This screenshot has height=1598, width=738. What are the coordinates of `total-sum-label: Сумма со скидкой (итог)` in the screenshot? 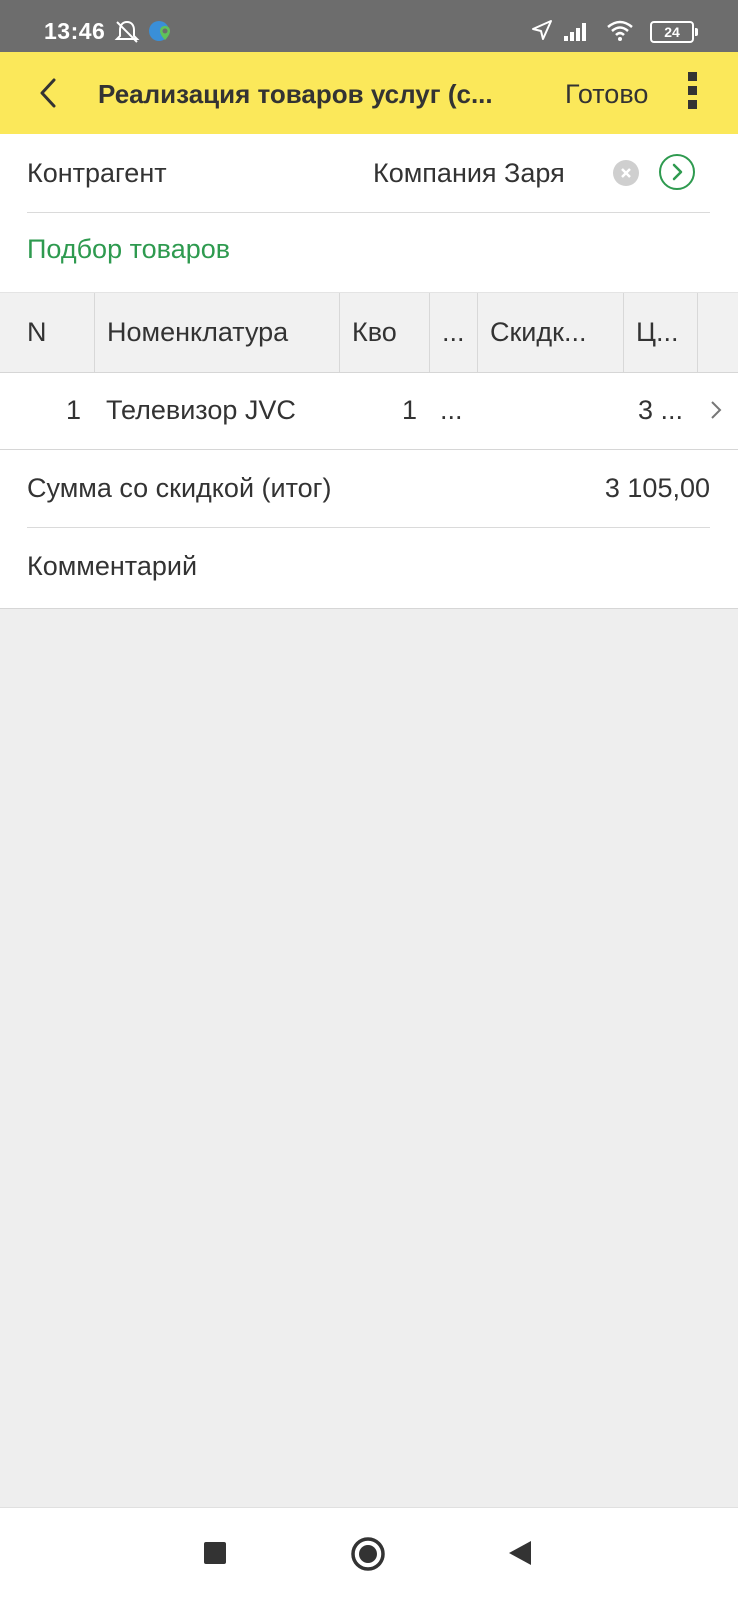 It's located at (179, 488).